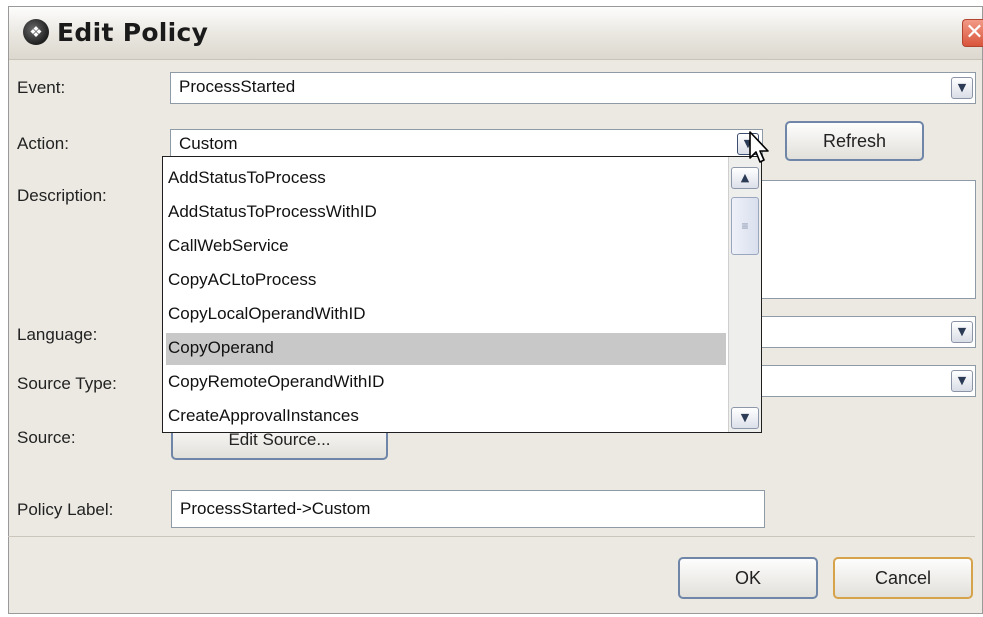 The image size is (983, 617). Describe the element at coordinates (744, 294) in the screenshot. I see `dropdown-scrollbar: ▲ ≡ ▼` at that location.